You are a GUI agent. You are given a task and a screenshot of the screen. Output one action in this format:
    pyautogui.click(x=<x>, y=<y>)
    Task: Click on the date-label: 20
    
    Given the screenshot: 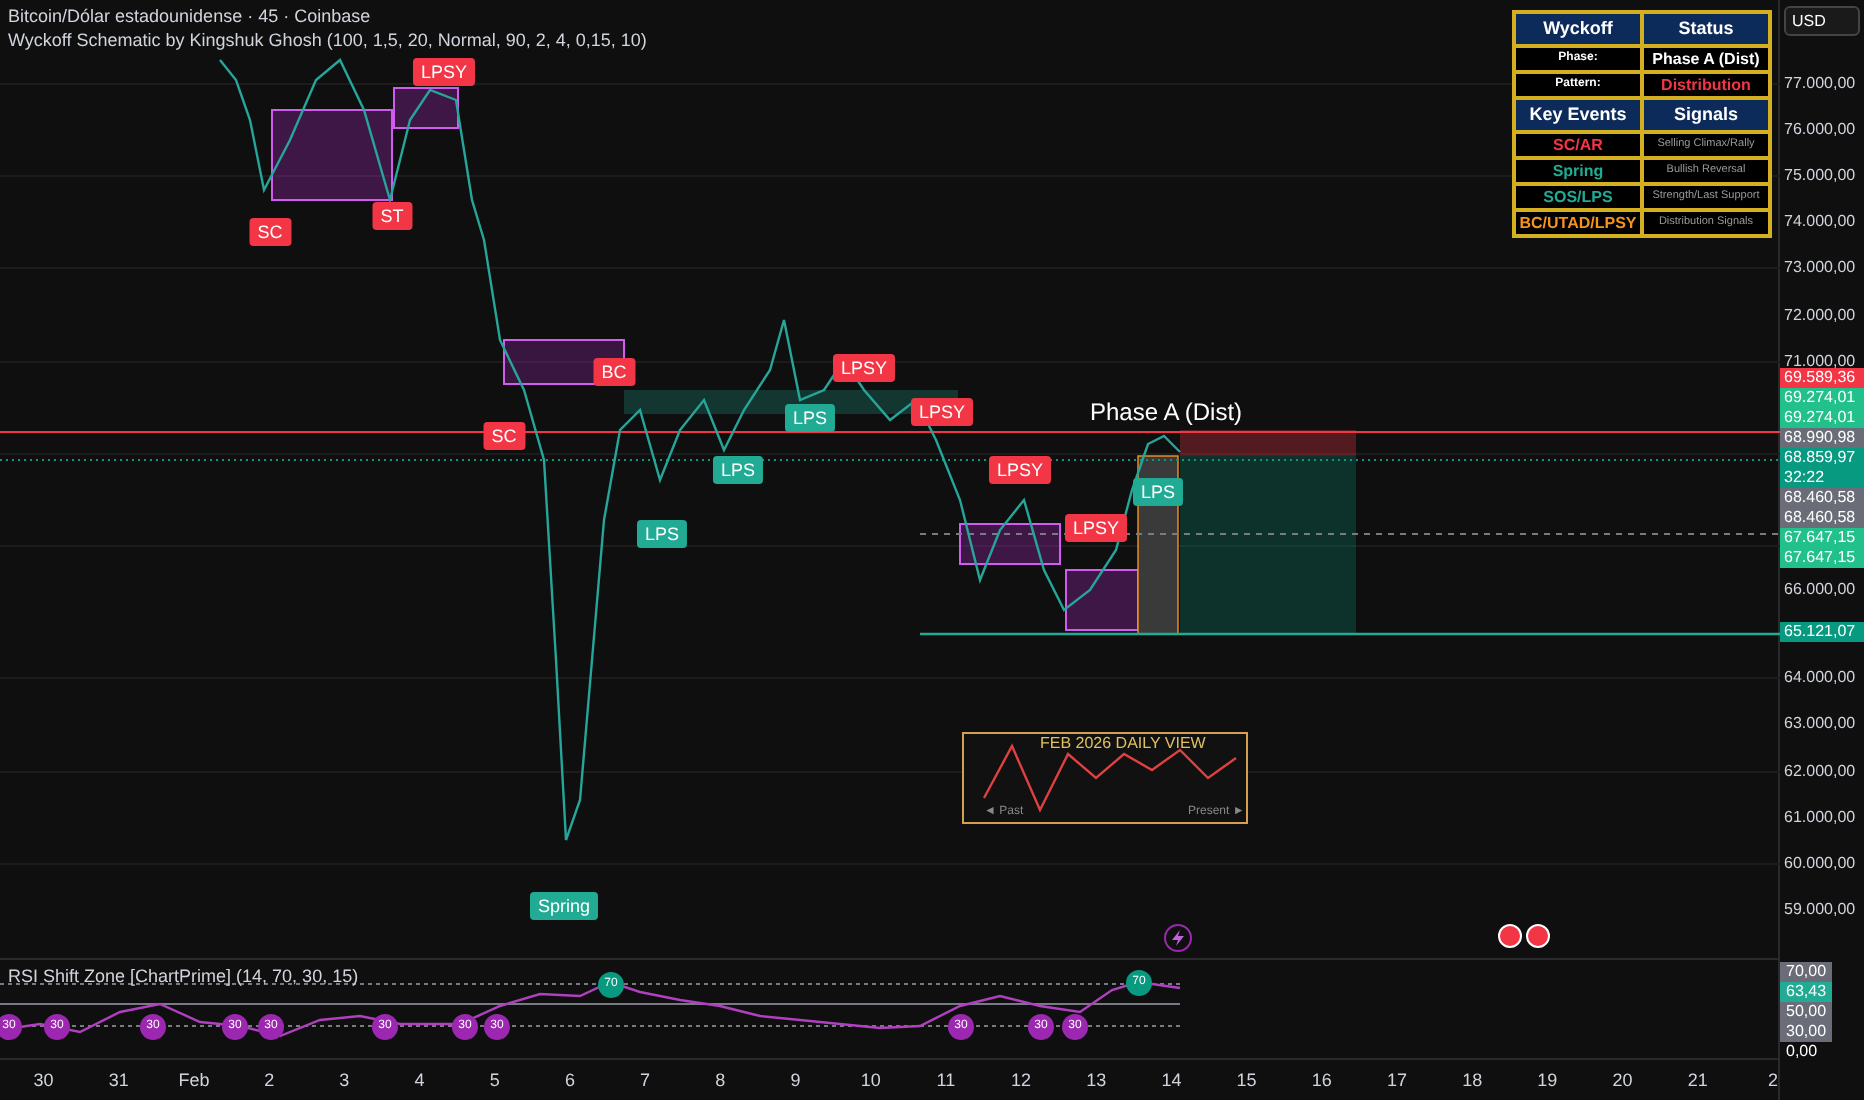 What is the action you would take?
    pyautogui.click(x=1622, y=1080)
    